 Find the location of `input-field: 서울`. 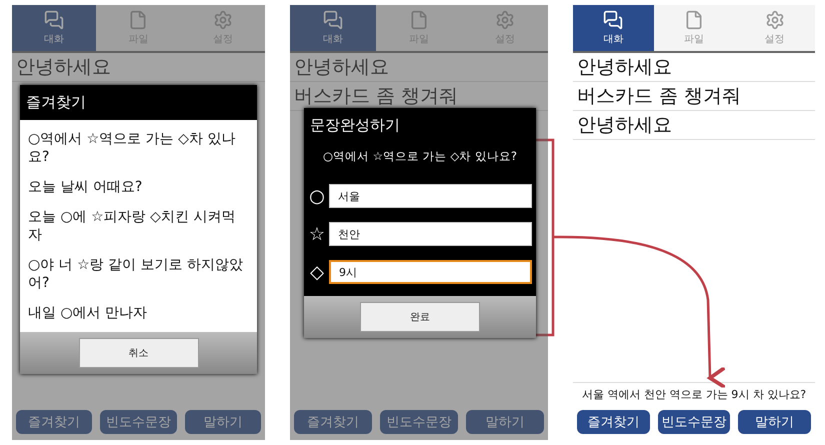

input-field: 서울 is located at coordinates (430, 196).